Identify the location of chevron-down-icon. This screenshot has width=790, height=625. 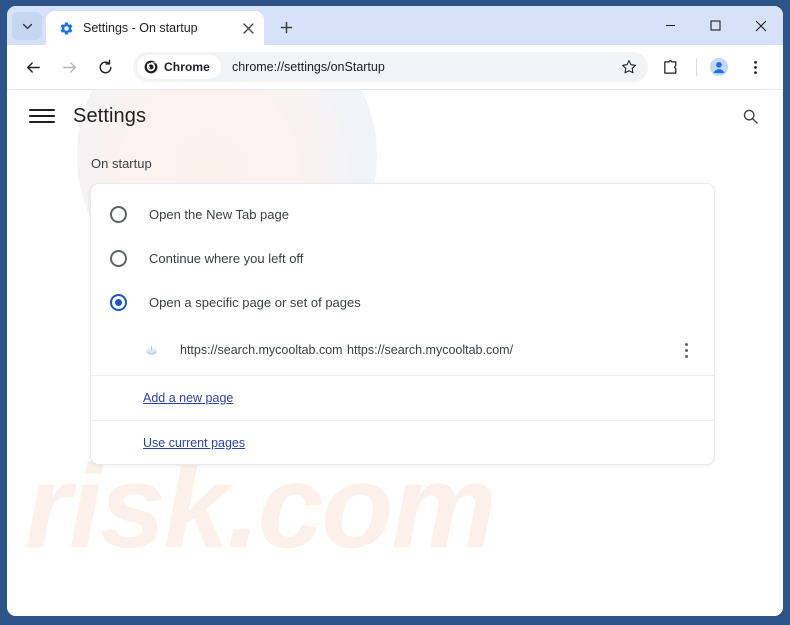
(27, 26).